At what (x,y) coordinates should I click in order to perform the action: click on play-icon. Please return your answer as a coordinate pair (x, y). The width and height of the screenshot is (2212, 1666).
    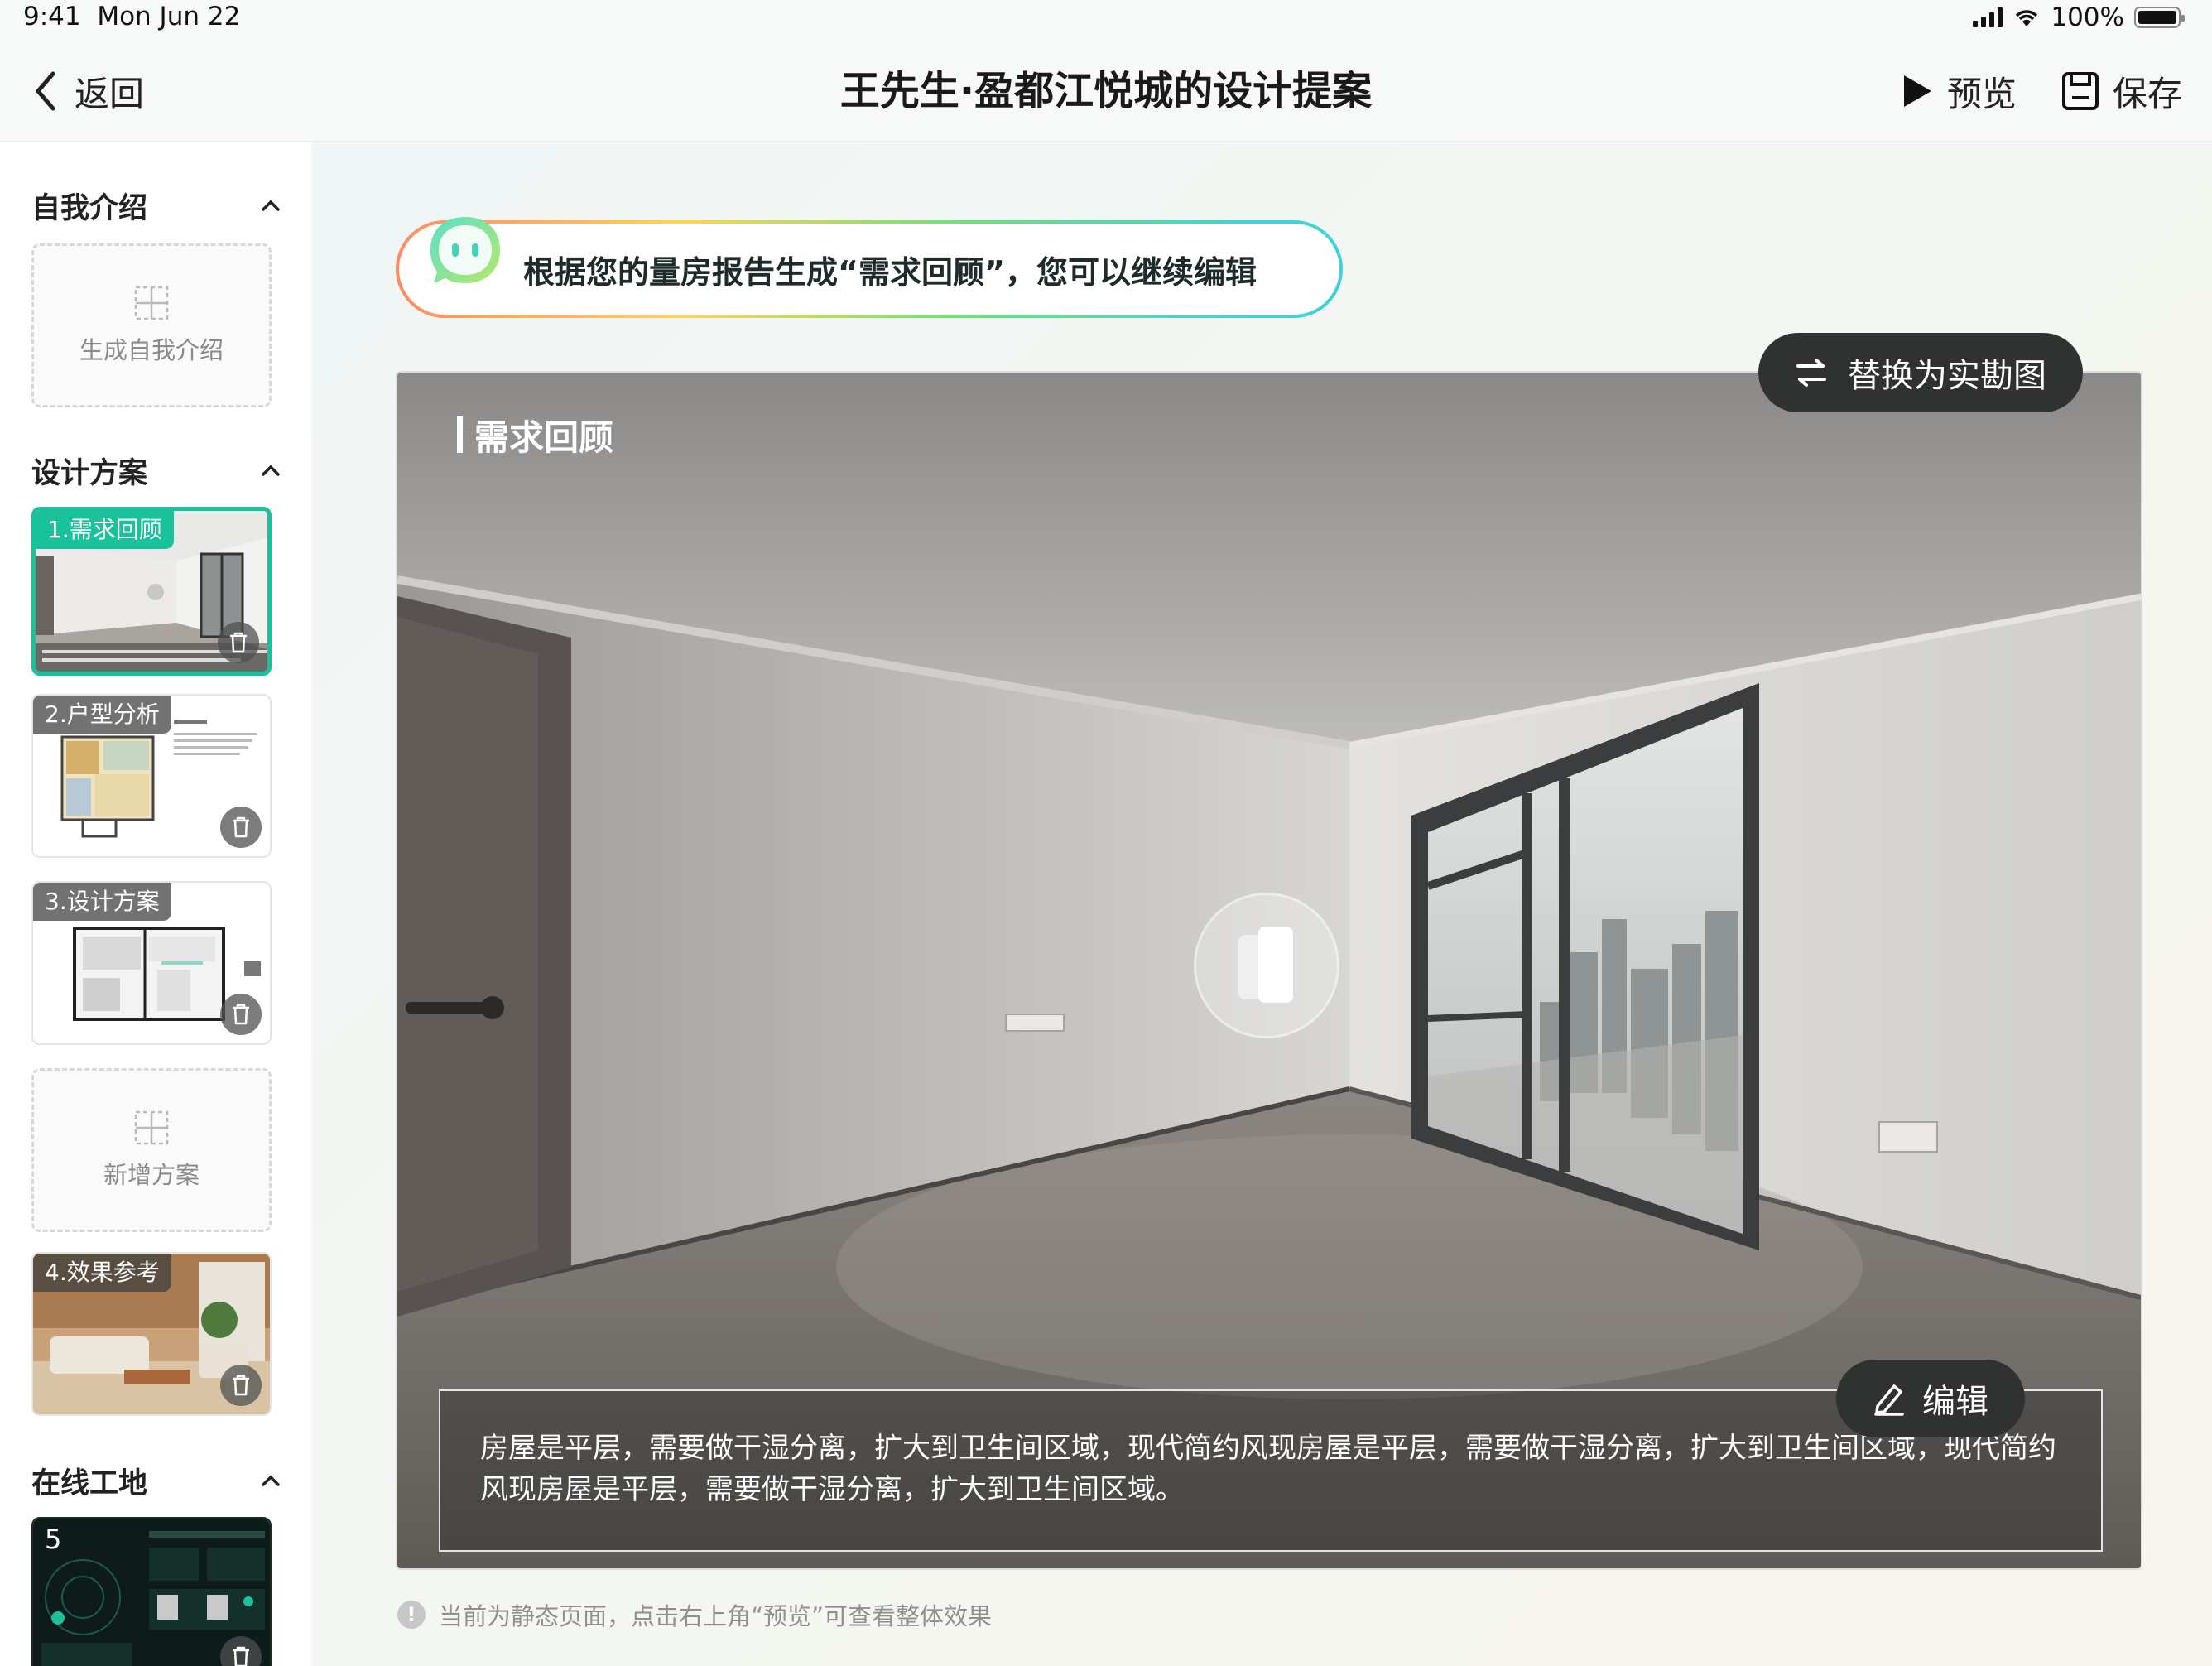
    Looking at the image, I should click on (1917, 91).